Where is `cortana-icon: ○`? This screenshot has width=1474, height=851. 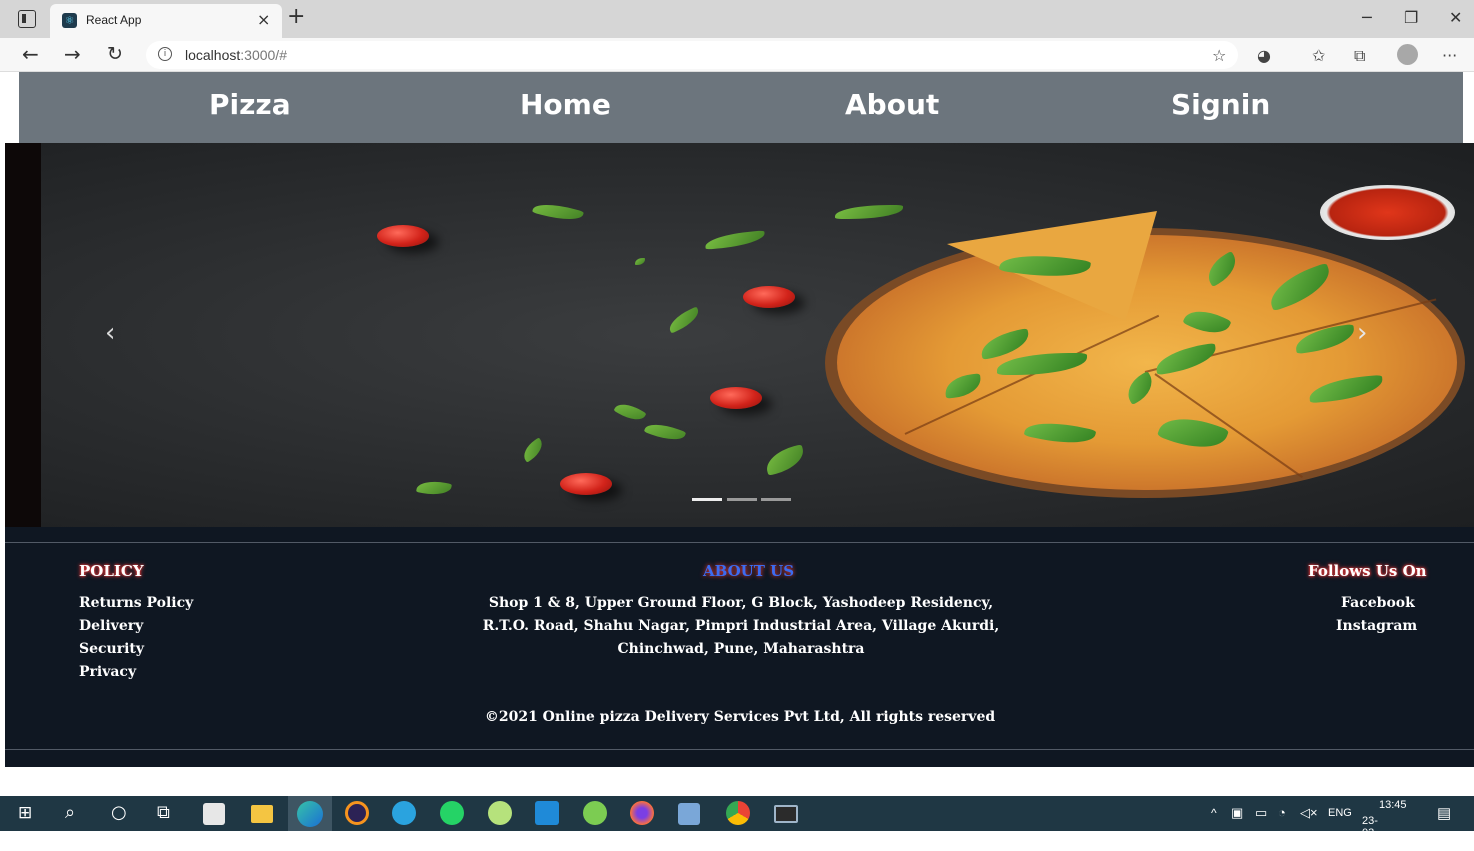
cortana-icon: ○ is located at coordinates (119, 813).